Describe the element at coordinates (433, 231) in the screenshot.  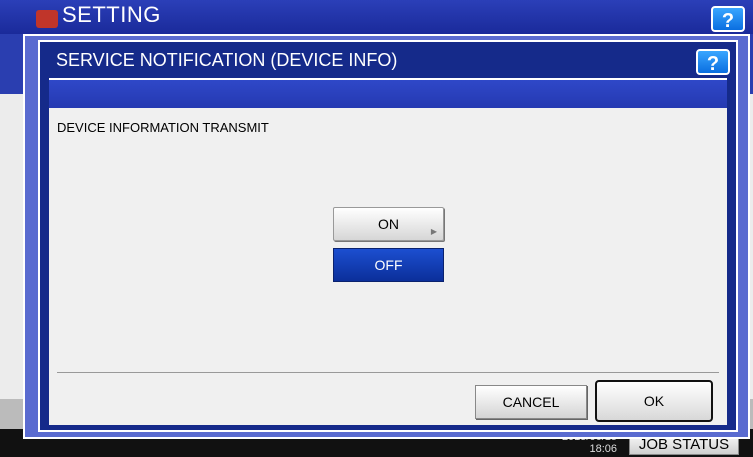
I see `arrow-right-icon: ▶` at that location.